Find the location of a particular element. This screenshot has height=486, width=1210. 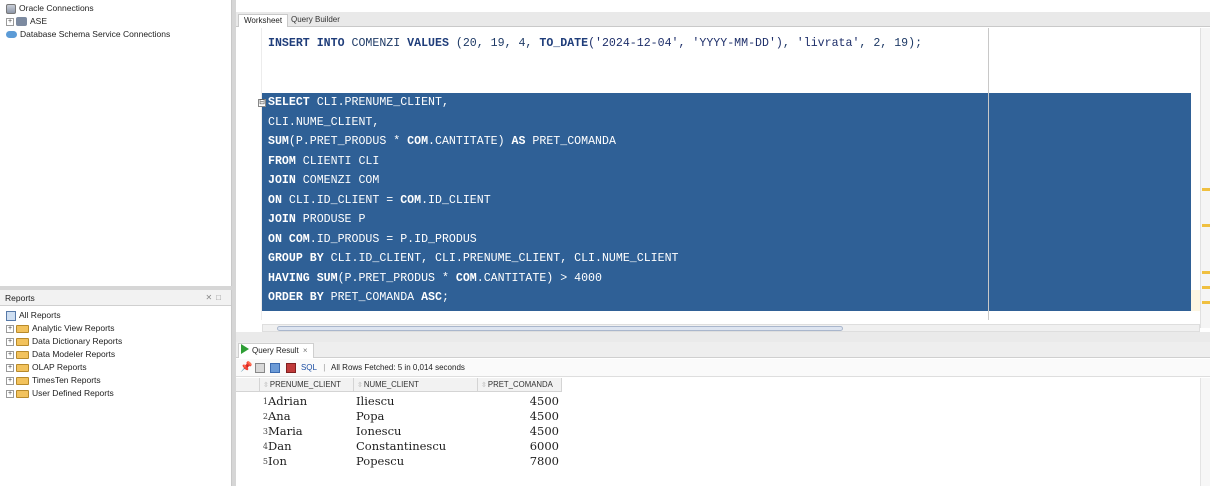

table-row: 2 Ana Popa 4500 is located at coordinates (399, 416).